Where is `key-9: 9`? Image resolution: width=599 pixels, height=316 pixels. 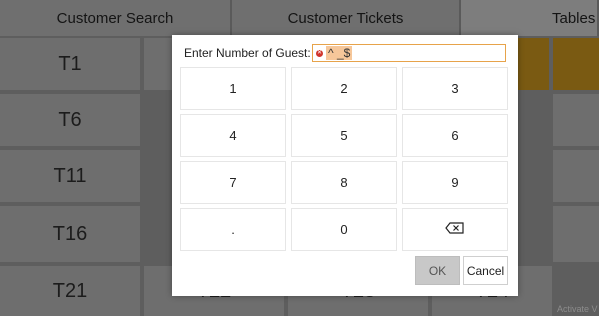 key-9: 9 is located at coordinates (455, 182).